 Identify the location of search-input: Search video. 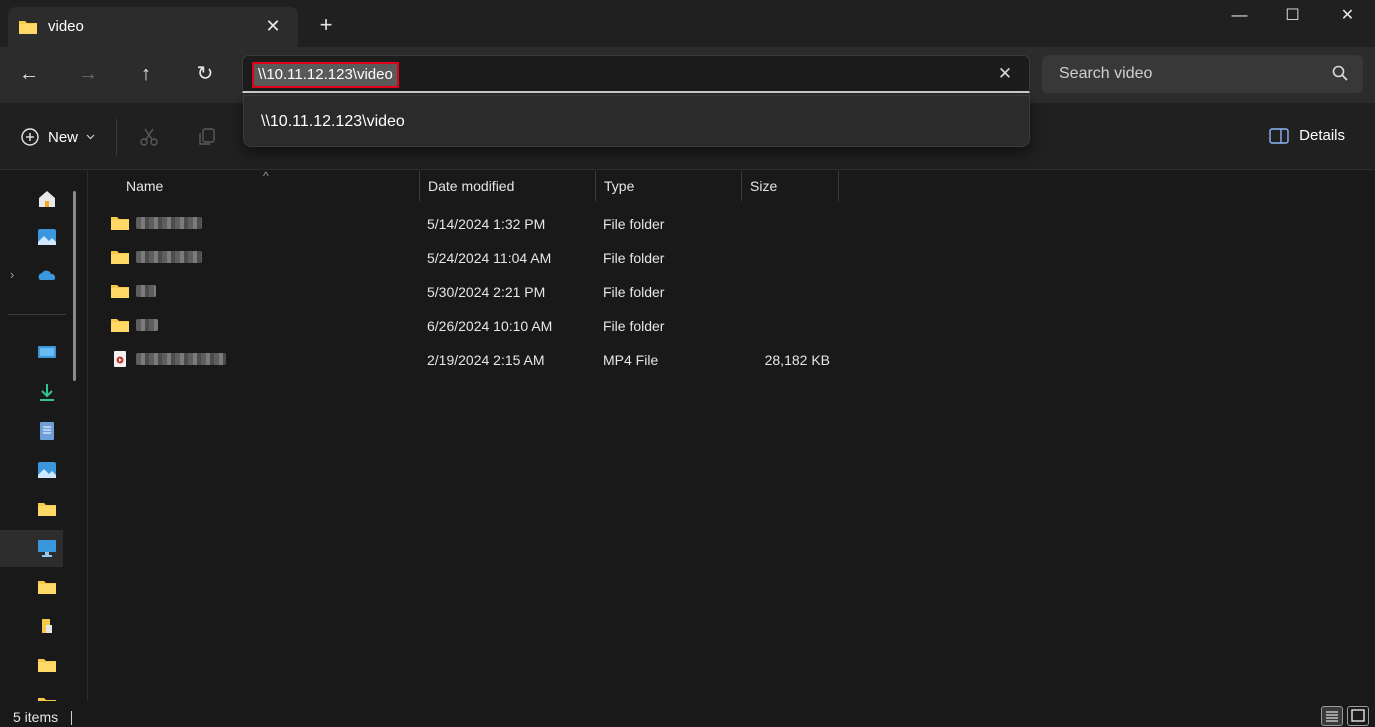
(1105, 74).